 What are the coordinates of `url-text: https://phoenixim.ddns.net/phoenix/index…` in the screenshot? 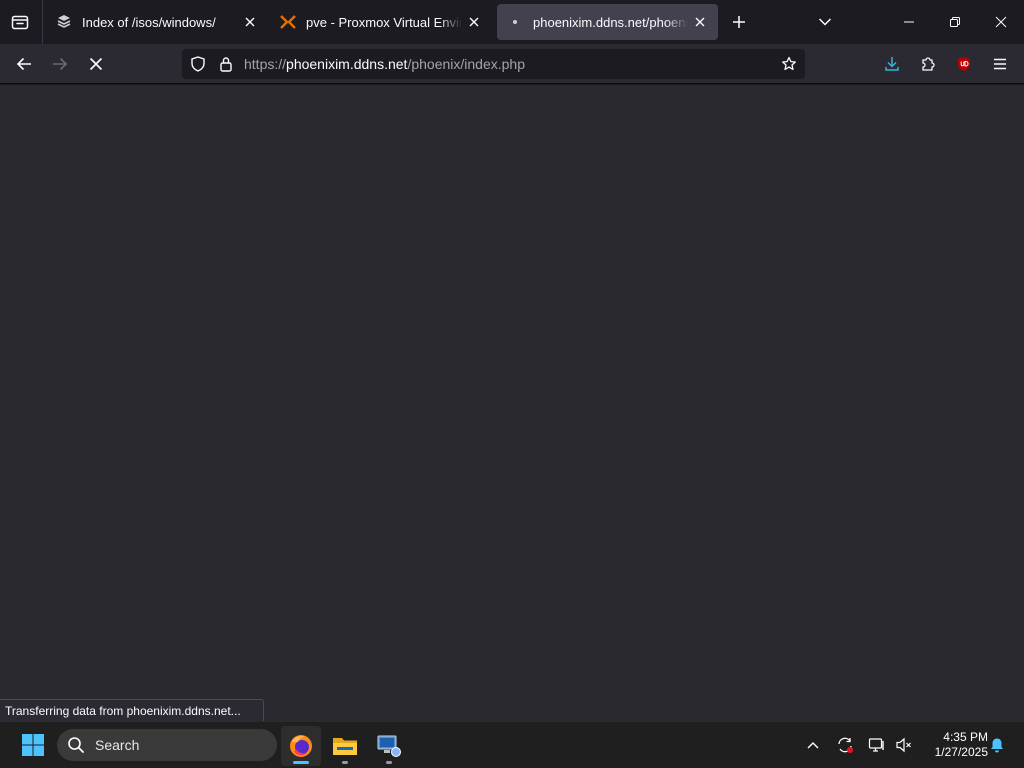 It's located at (384, 64).